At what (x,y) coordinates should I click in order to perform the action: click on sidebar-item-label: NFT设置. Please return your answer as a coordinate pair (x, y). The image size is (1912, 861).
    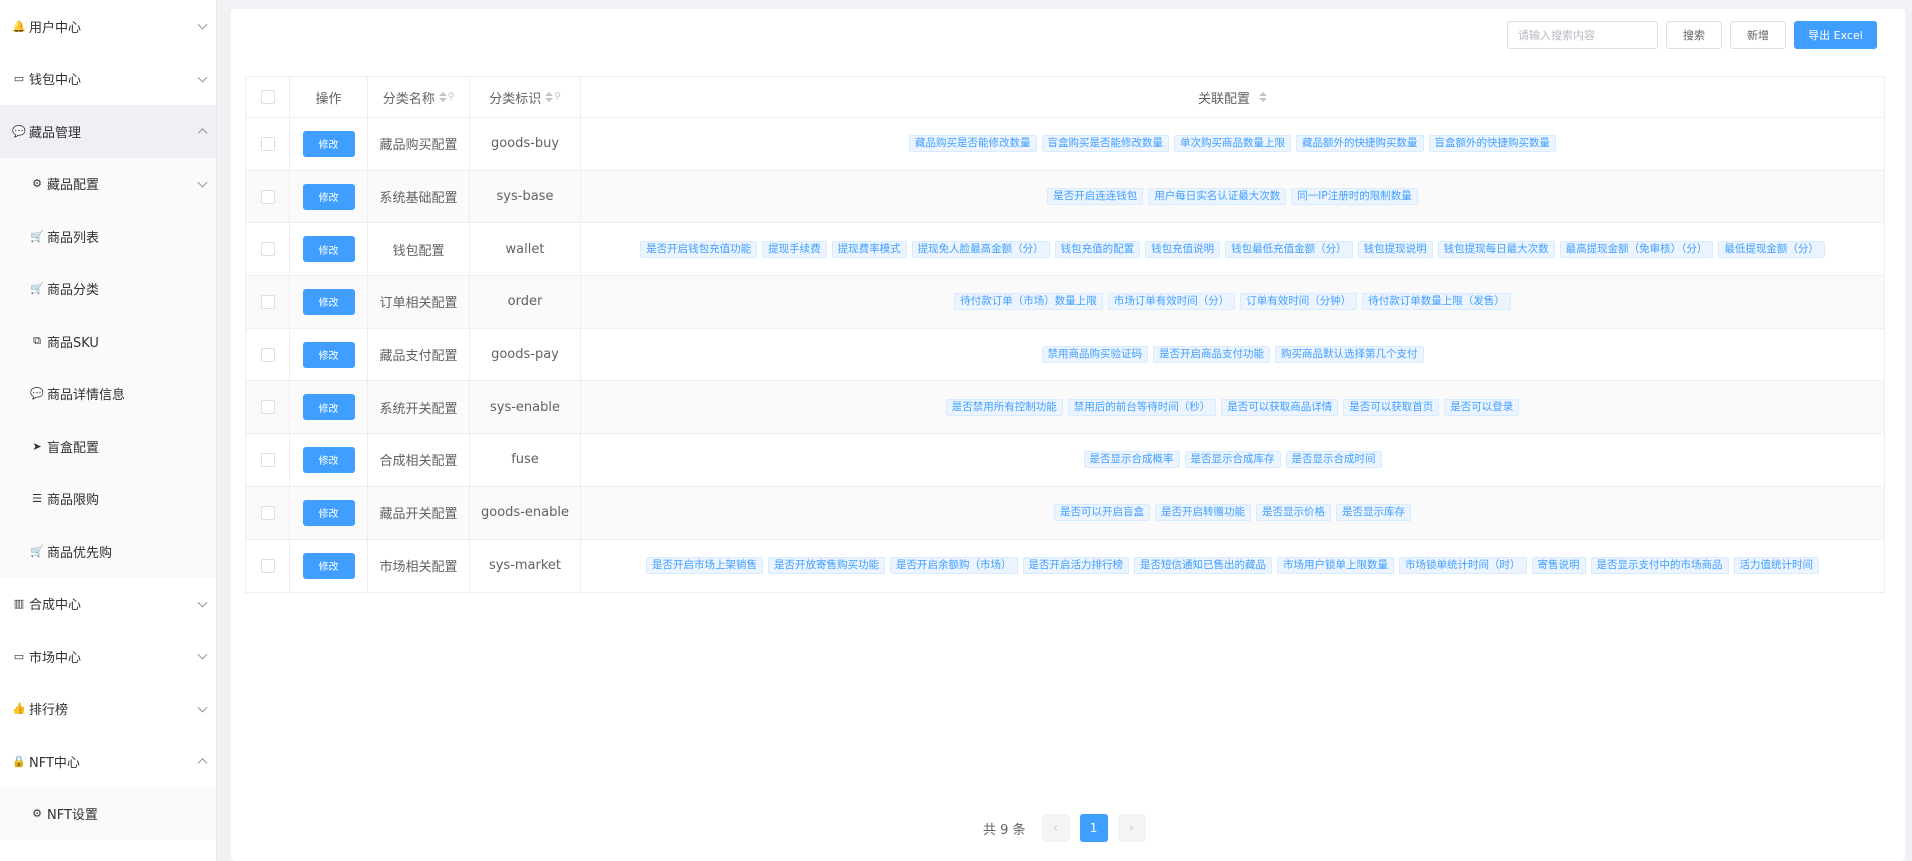
    Looking at the image, I should click on (72, 816).